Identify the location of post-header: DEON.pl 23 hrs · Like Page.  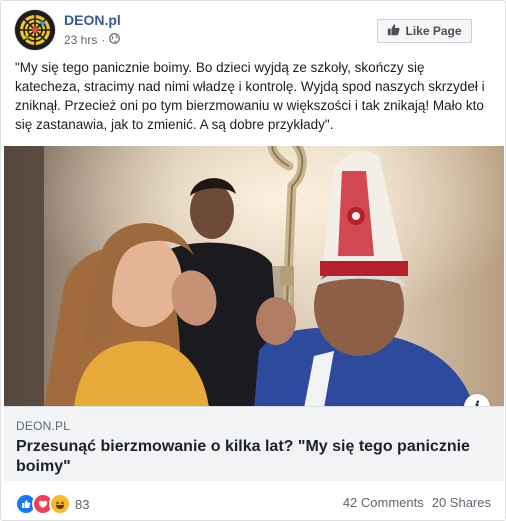
(260, 31).